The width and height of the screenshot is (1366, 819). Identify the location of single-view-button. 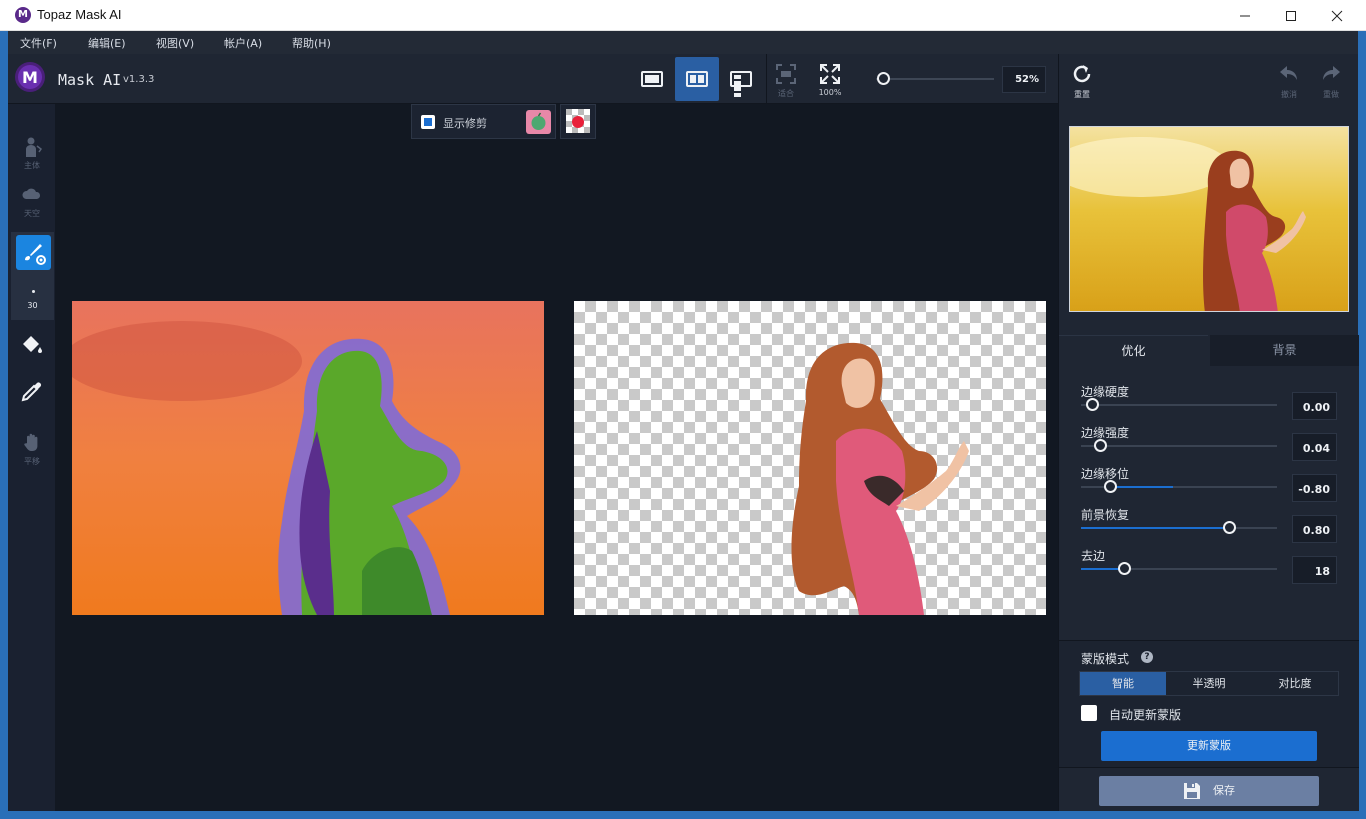
(652, 79).